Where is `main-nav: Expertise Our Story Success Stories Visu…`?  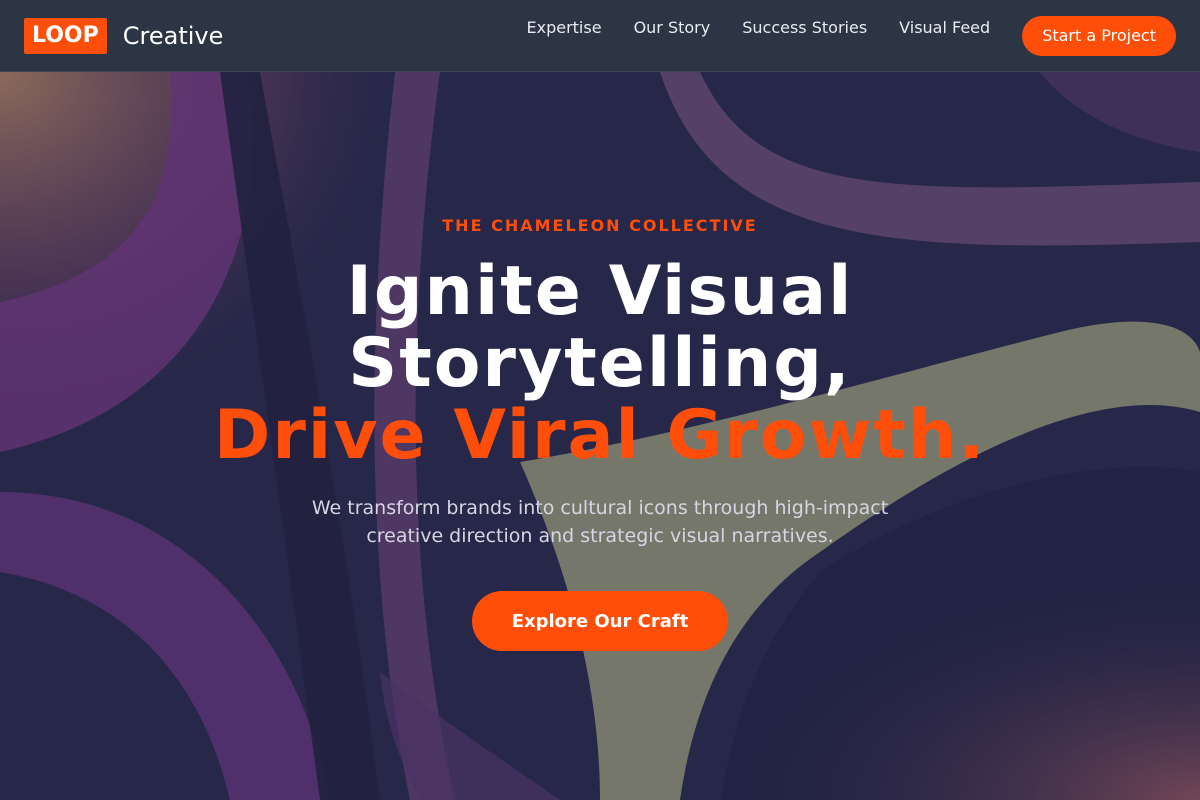 main-nav: Expertise Our Story Success Stories Visu… is located at coordinates (759, 32).